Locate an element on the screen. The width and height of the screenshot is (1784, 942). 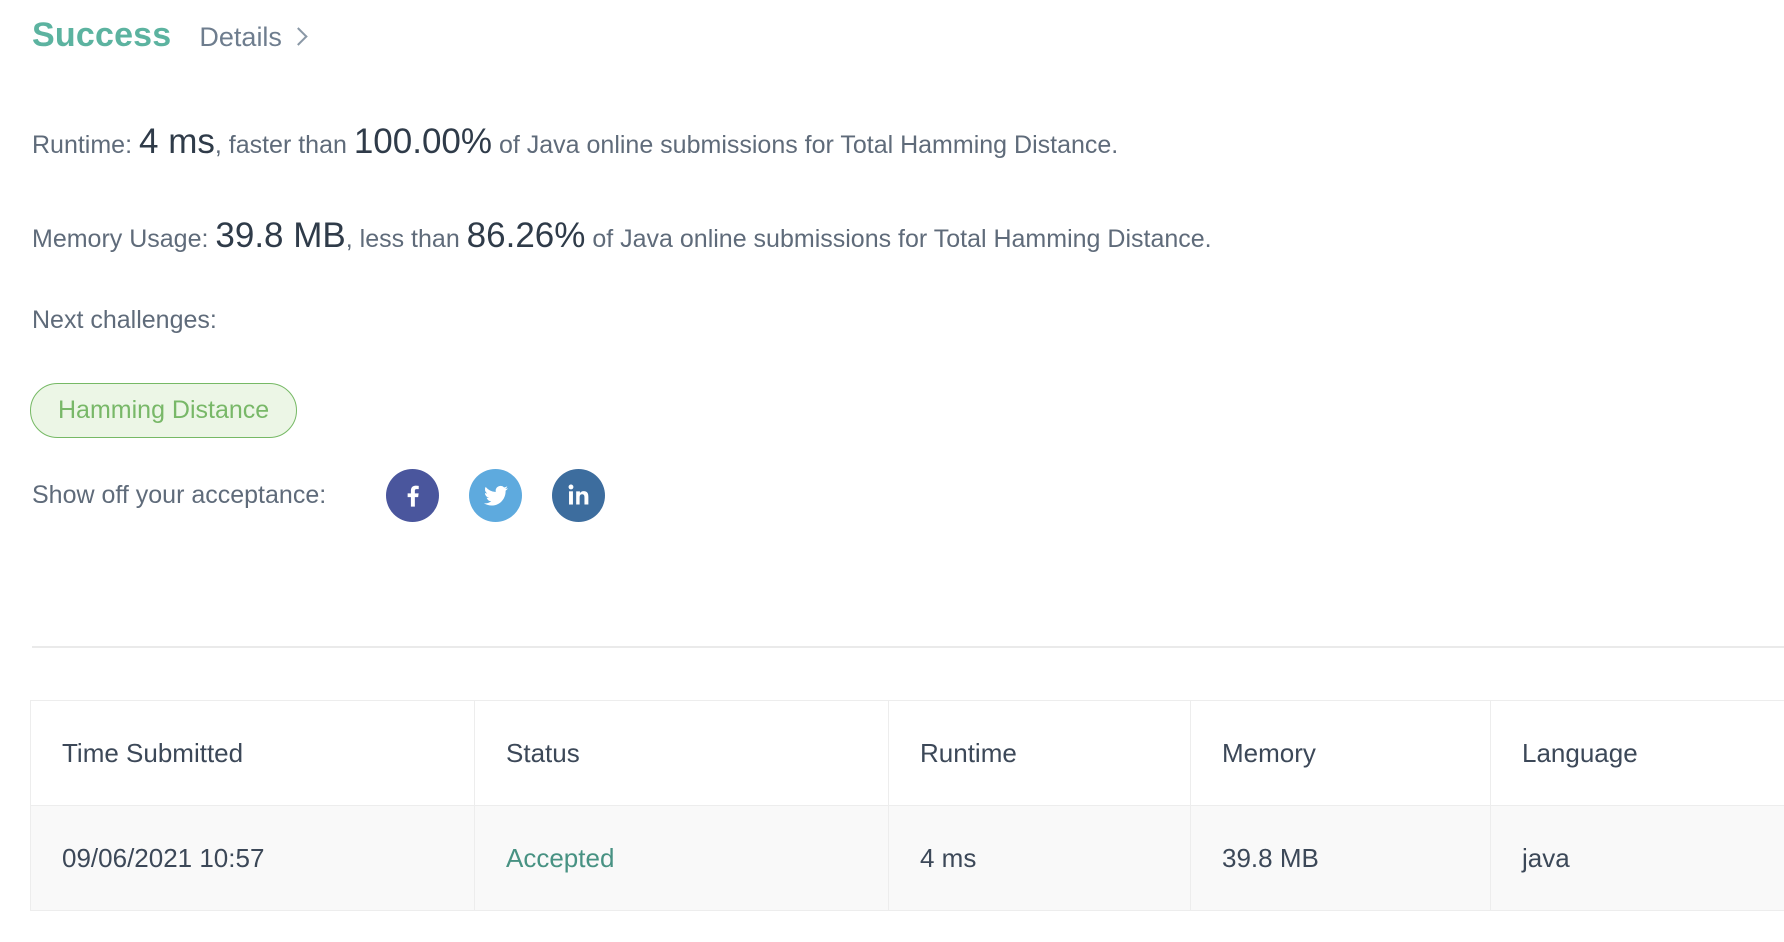
twitter-icon is located at coordinates (495, 495).